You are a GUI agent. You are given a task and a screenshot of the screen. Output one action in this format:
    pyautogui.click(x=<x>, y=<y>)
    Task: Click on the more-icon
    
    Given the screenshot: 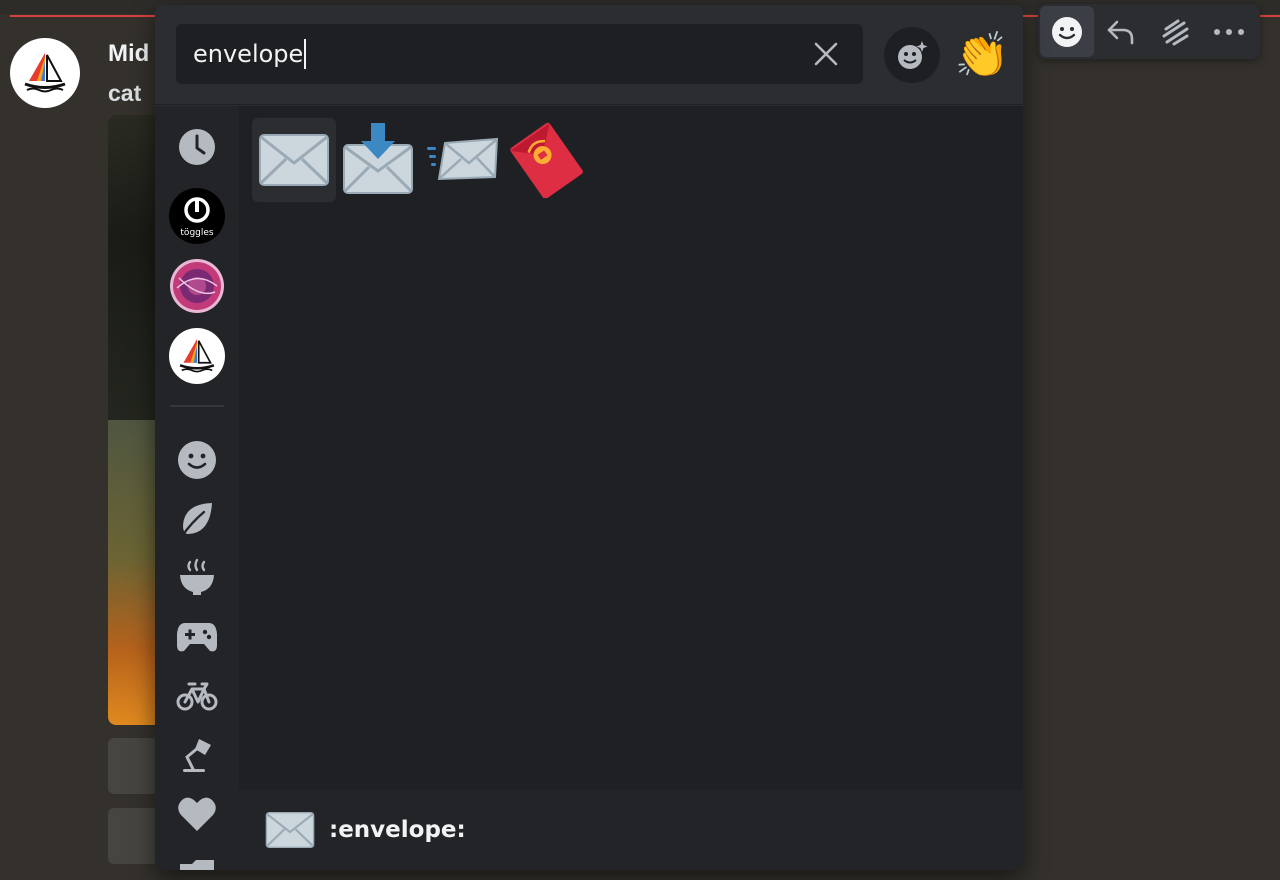 What is the action you would take?
    pyautogui.click(x=1229, y=31)
    